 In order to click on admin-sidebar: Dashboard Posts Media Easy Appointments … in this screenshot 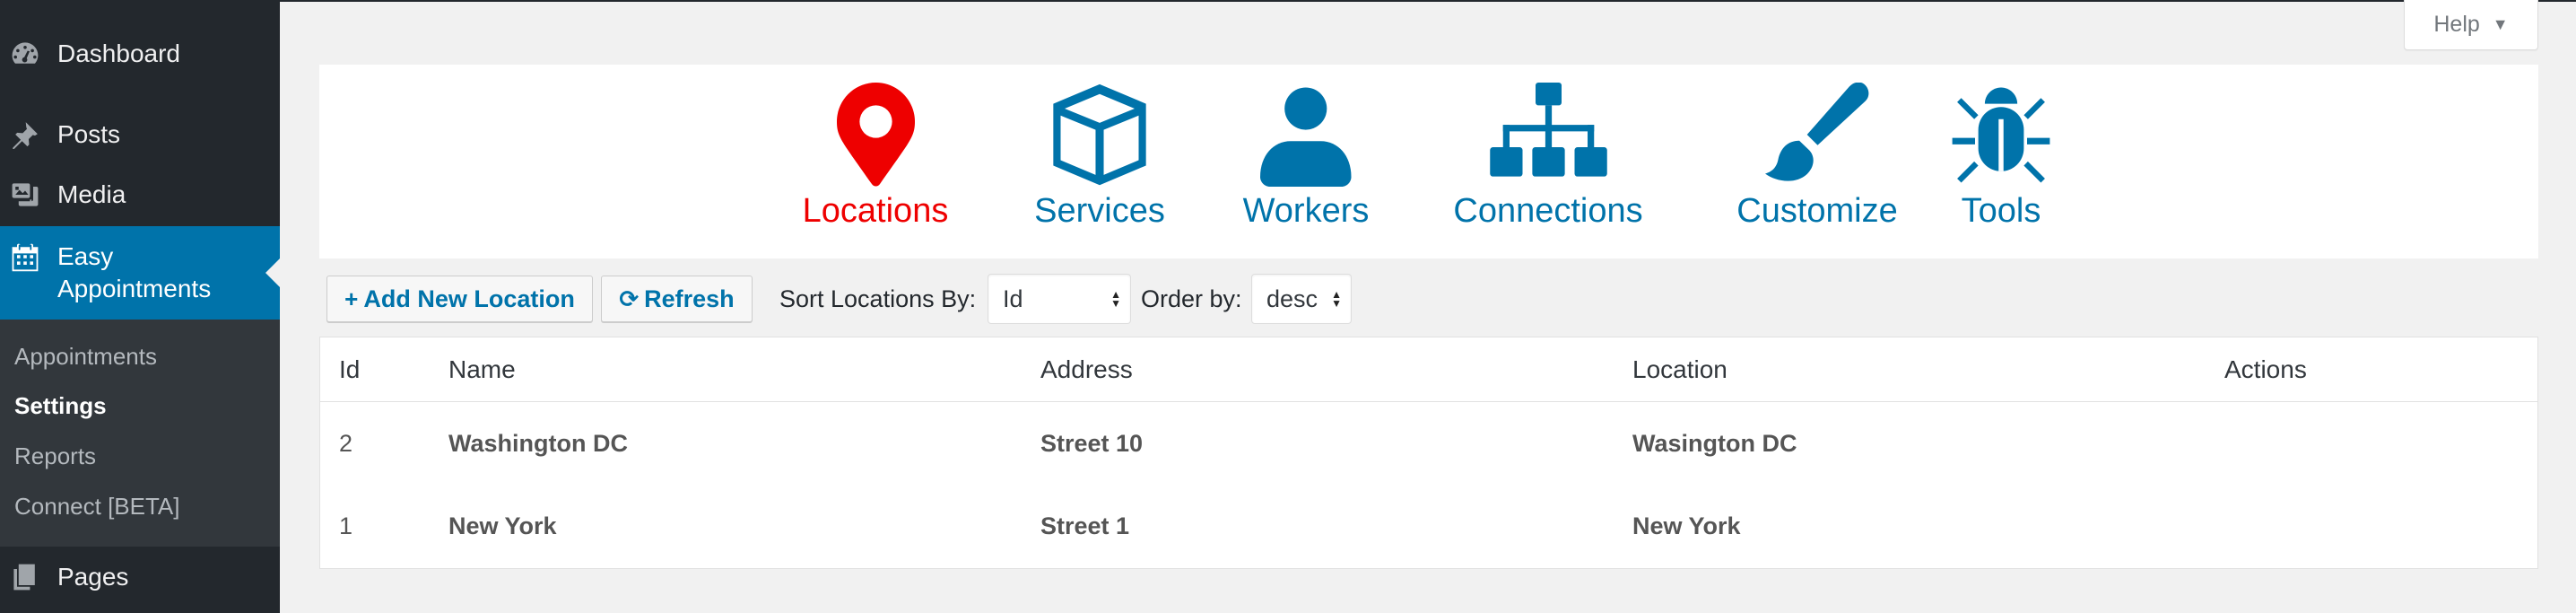, I will do `click(140, 307)`.